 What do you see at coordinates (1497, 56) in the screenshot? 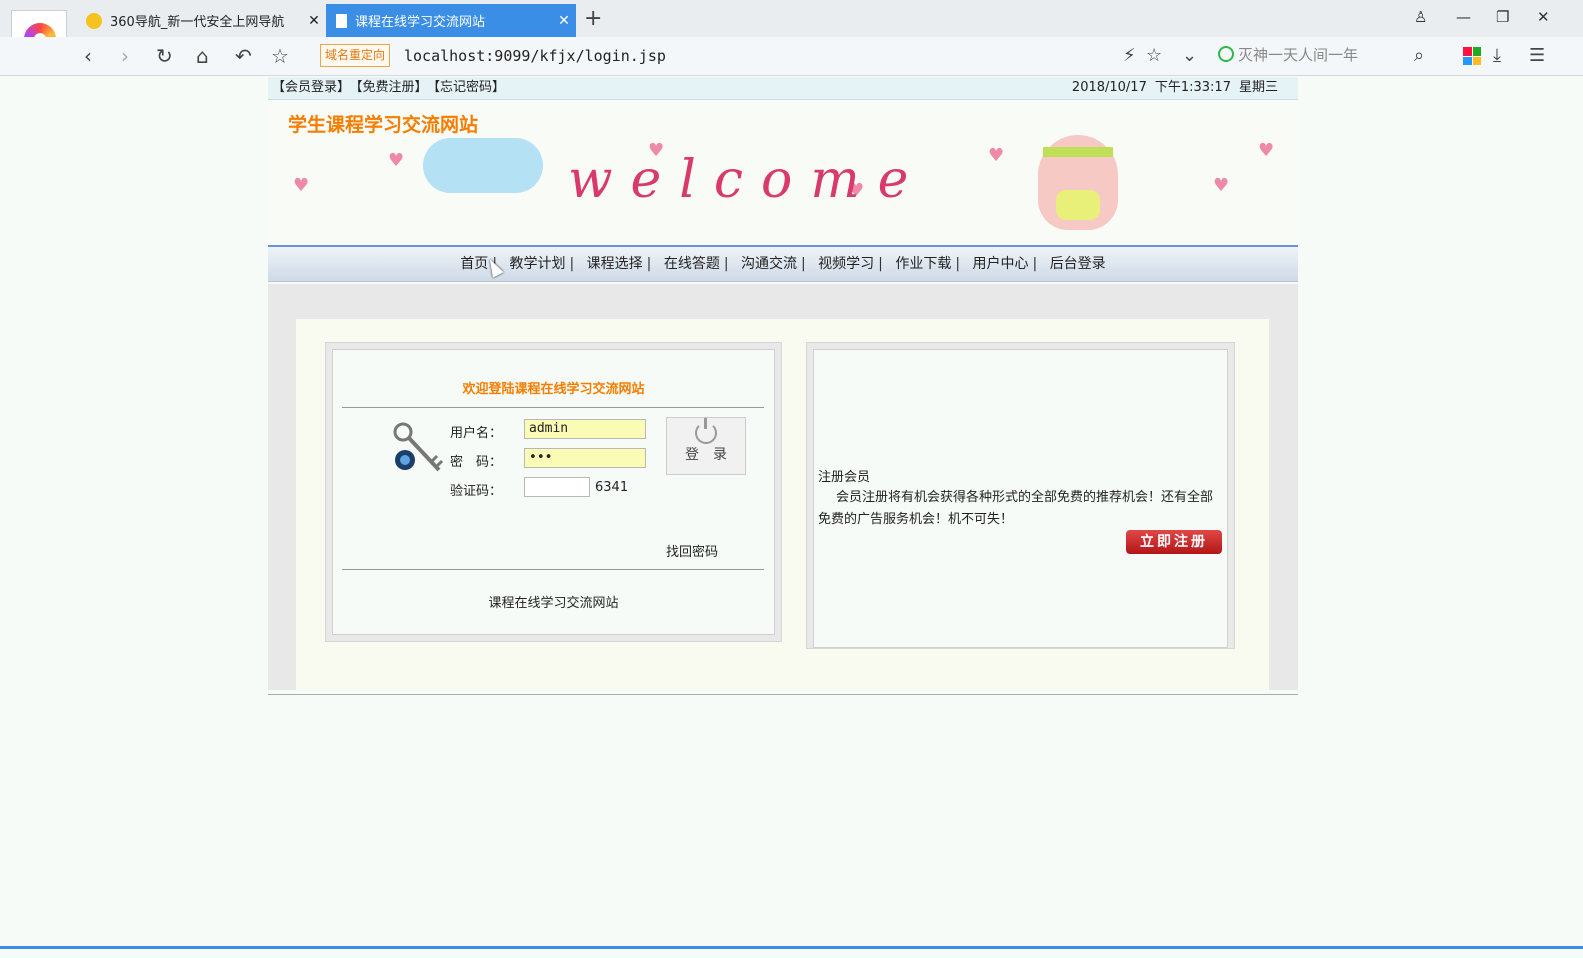
I see `download-icon: ⤓` at bounding box center [1497, 56].